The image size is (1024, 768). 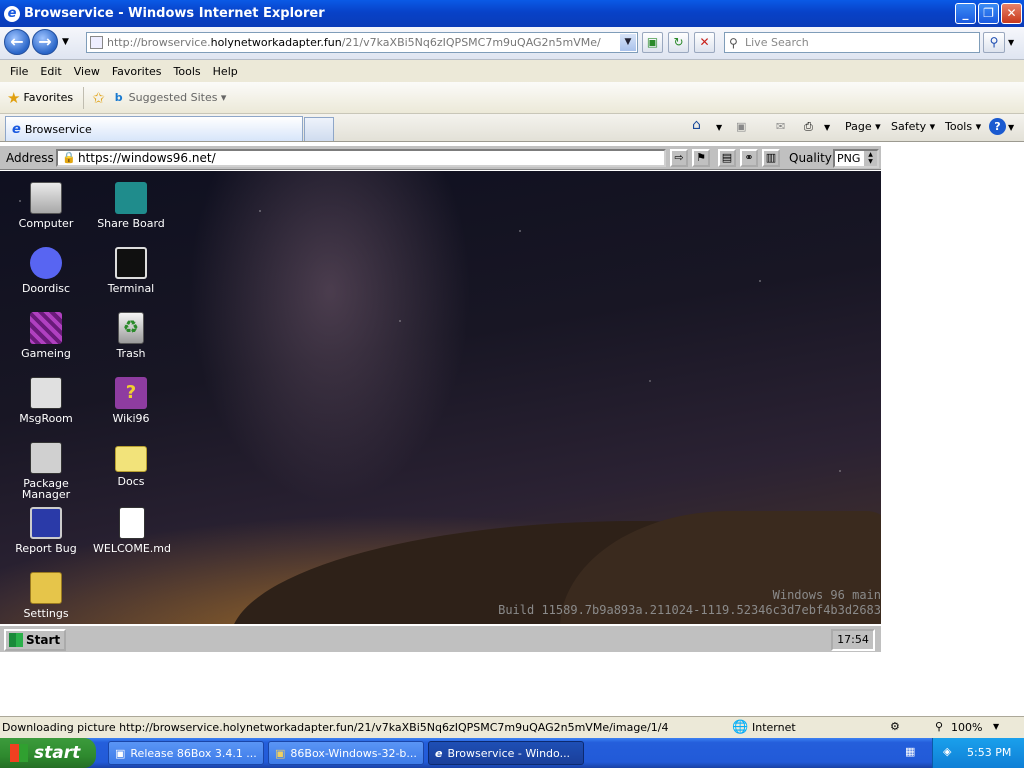 I want to click on menu-edit: Edit, so click(x=50, y=71).